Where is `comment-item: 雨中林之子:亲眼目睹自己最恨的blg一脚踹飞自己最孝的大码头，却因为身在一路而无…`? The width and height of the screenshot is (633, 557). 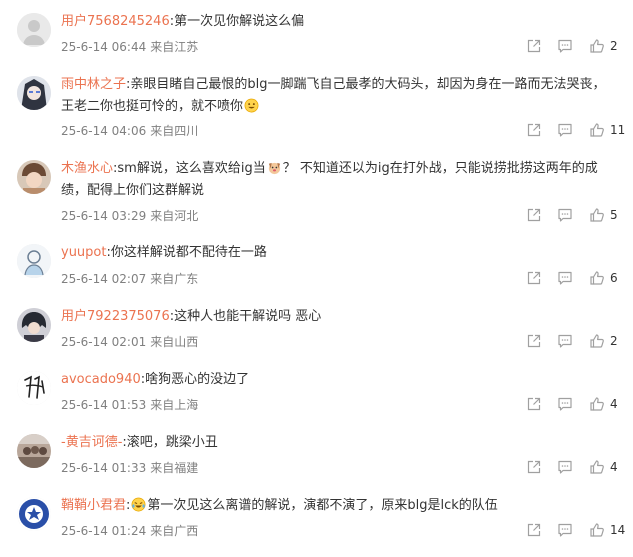
comment-item: 雨中林之子:亲眼目睹自己最恨的blg一脚踹飞自己最孝的大码头，却因为身在一路而无… is located at coordinates (316, 109).